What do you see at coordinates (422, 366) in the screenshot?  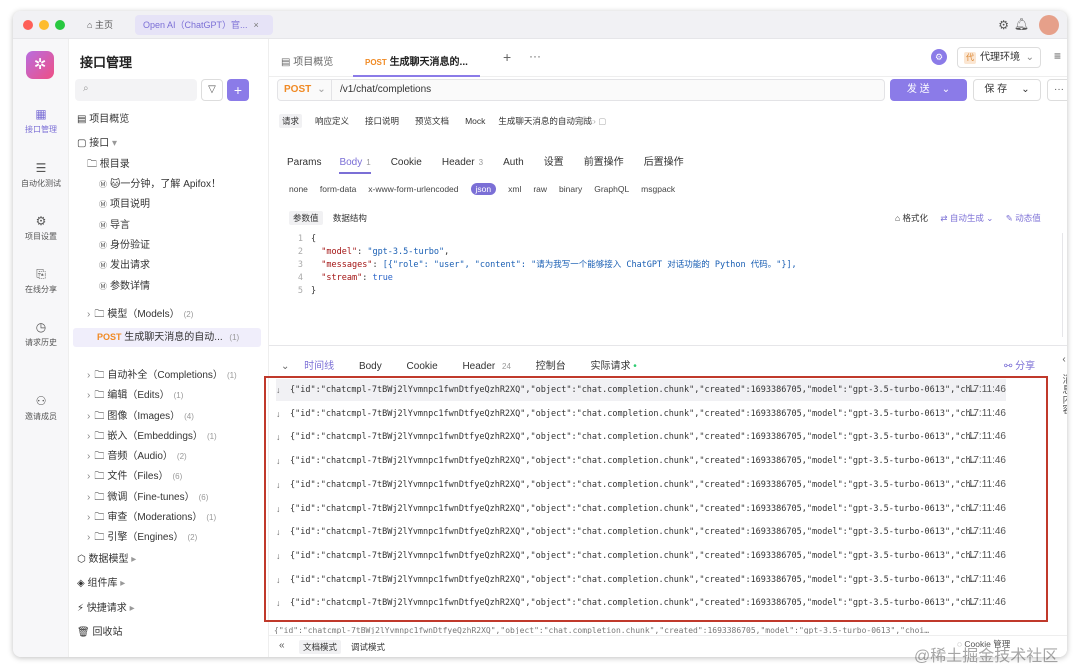 I see `tab-resp-cookie: Cookie` at bounding box center [422, 366].